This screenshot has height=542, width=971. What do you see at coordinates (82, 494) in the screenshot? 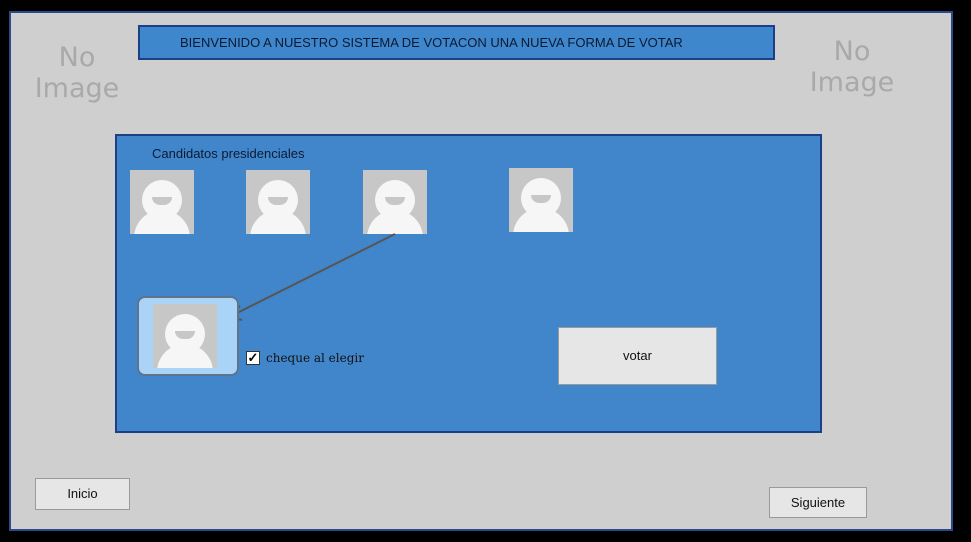
I see `start-button: Inicio` at bounding box center [82, 494].